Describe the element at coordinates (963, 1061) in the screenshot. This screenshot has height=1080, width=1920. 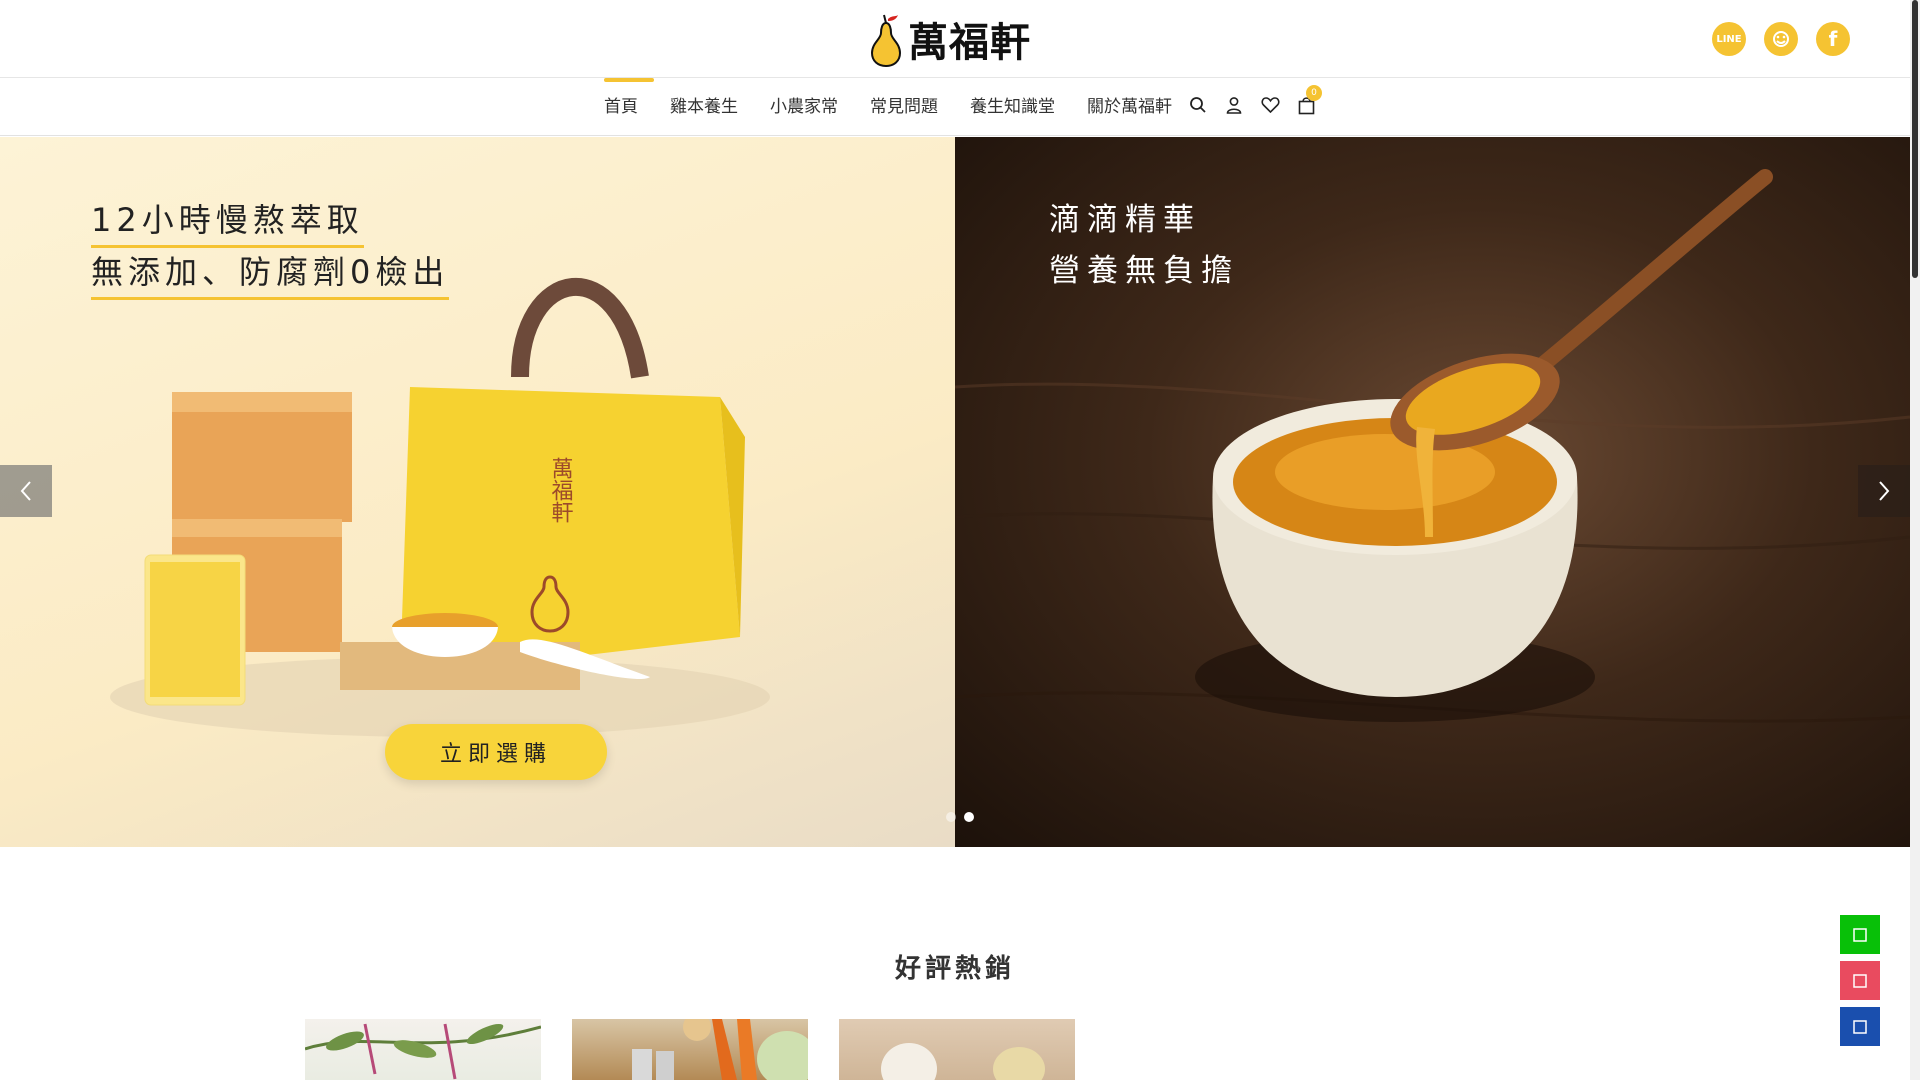
I see `ingredients-image` at that location.